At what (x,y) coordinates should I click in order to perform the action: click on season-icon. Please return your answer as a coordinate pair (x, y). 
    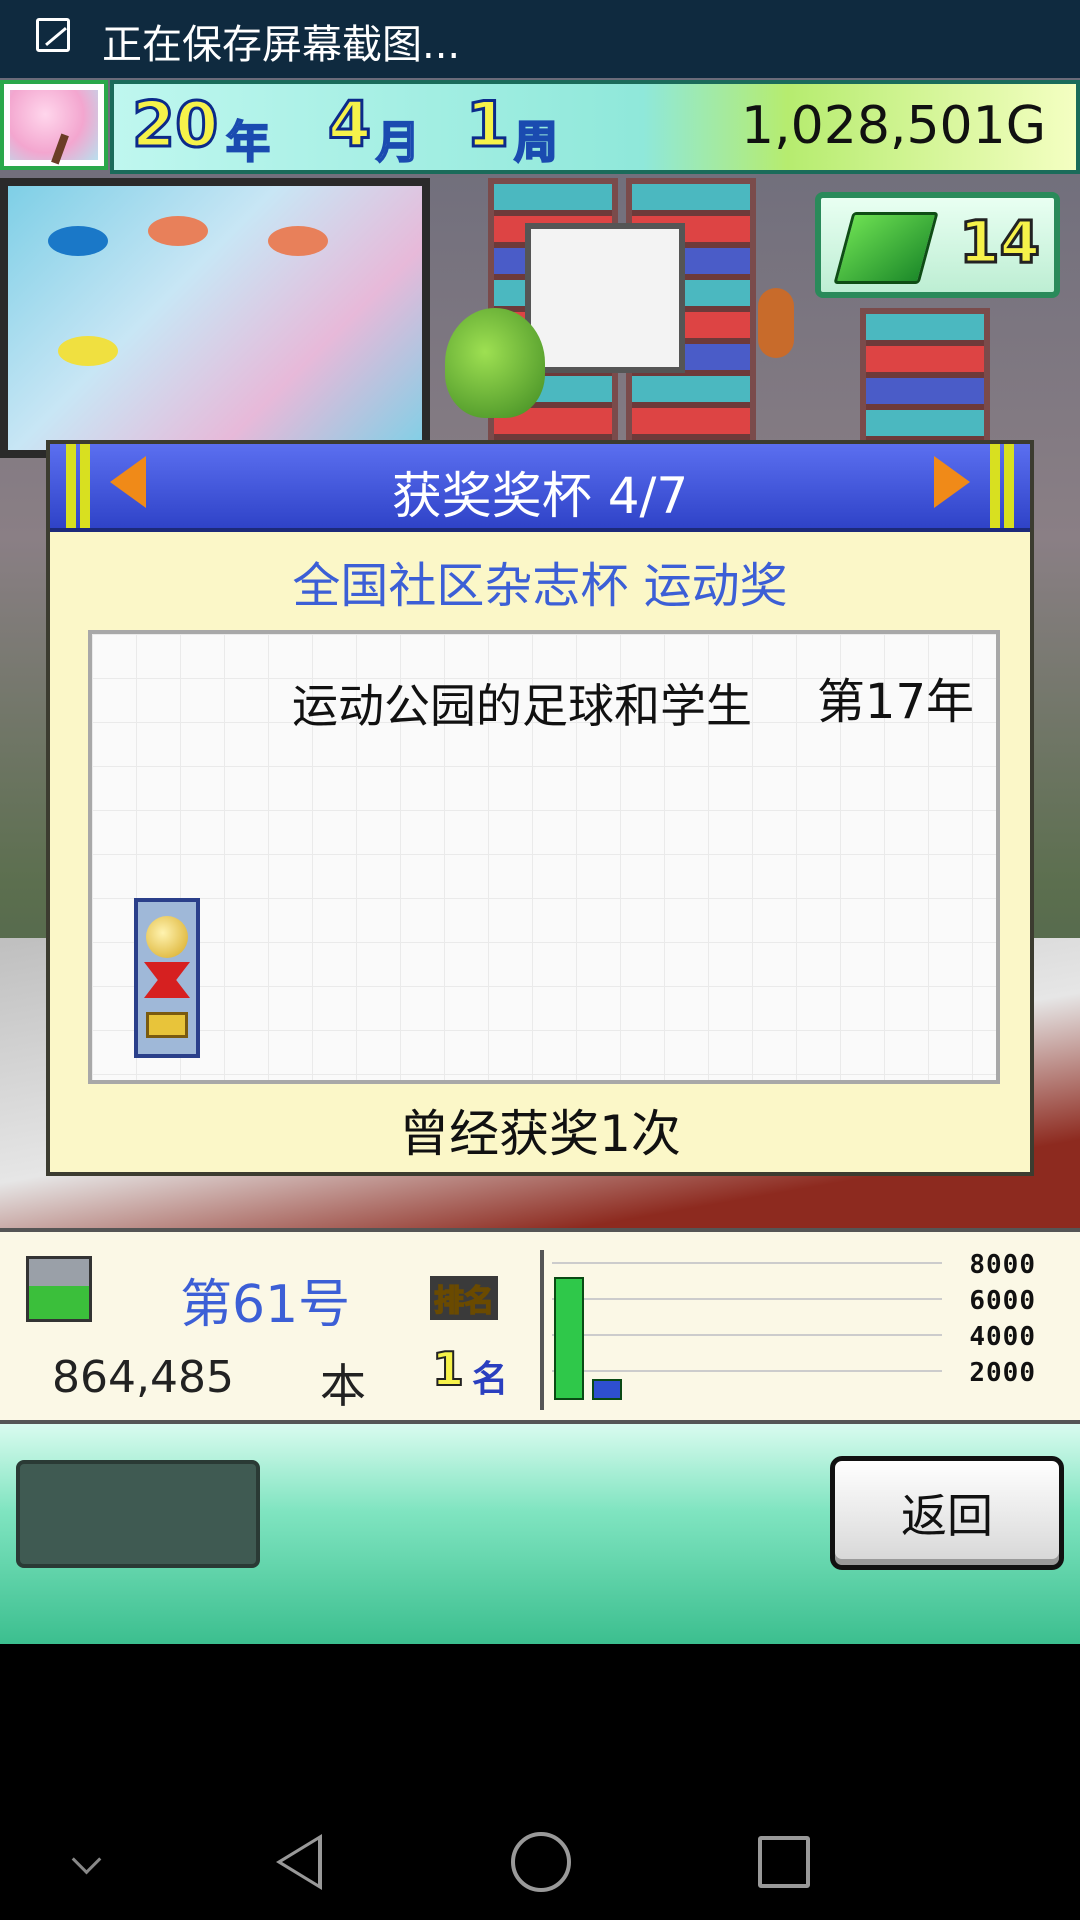
    Looking at the image, I should click on (54, 125).